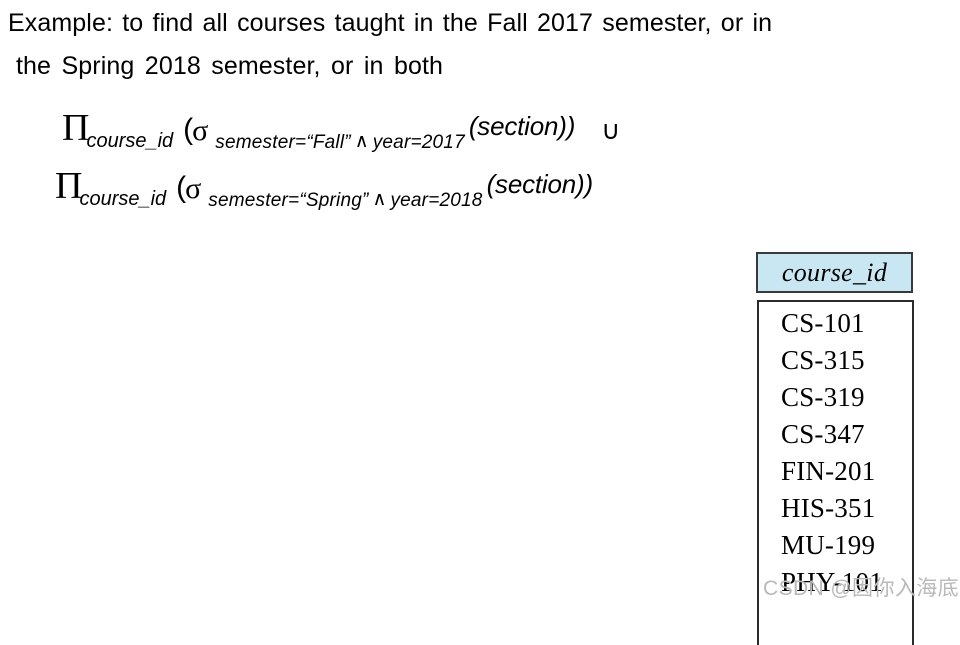  What do you see at coordinates (230, 66) in the screenshot?
I see `prompt-line-2: the Spring 2018 semester, or in both` at bounding box center [230, 66].